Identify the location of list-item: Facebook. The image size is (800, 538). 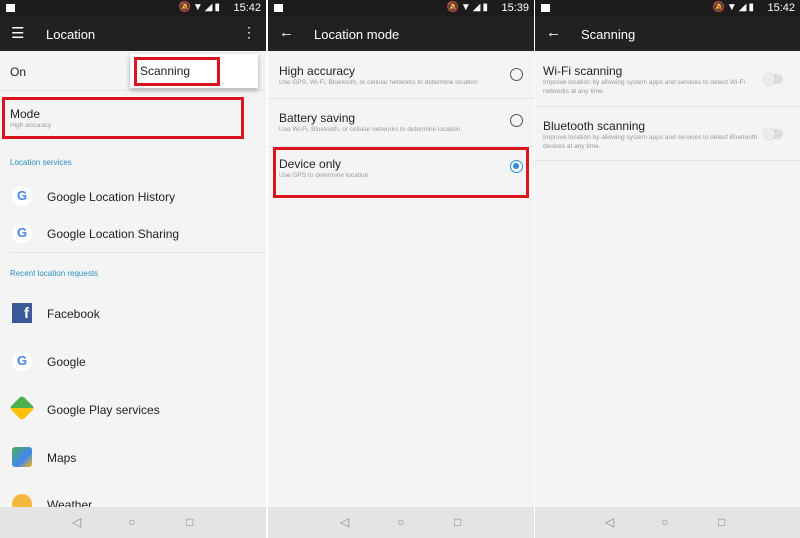
(73, 314).